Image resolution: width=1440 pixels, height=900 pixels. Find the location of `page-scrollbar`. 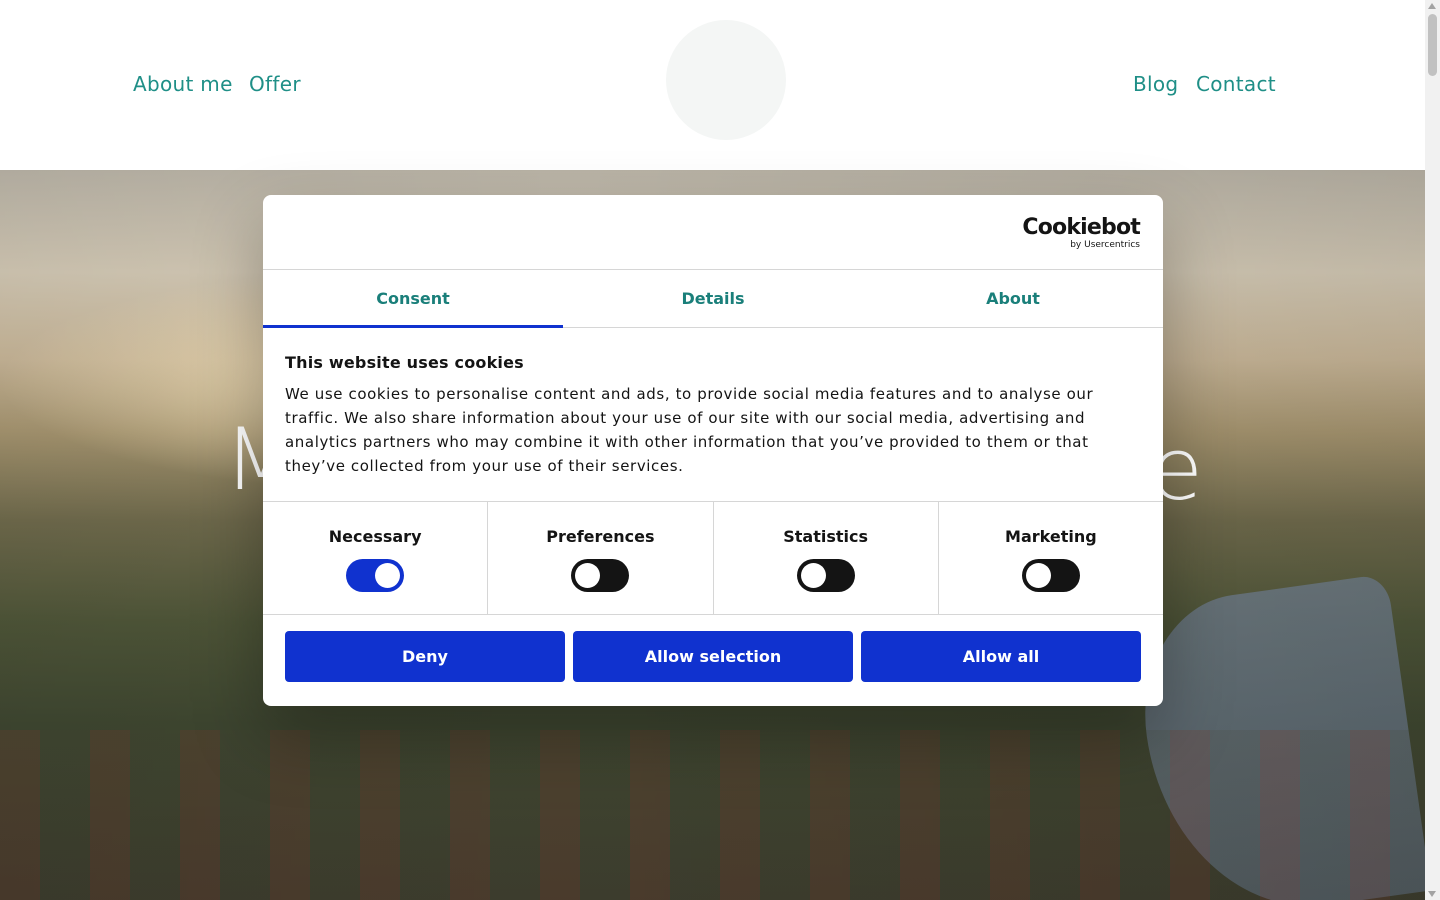

page-scrollbar is located at coordinates (1432, 450).